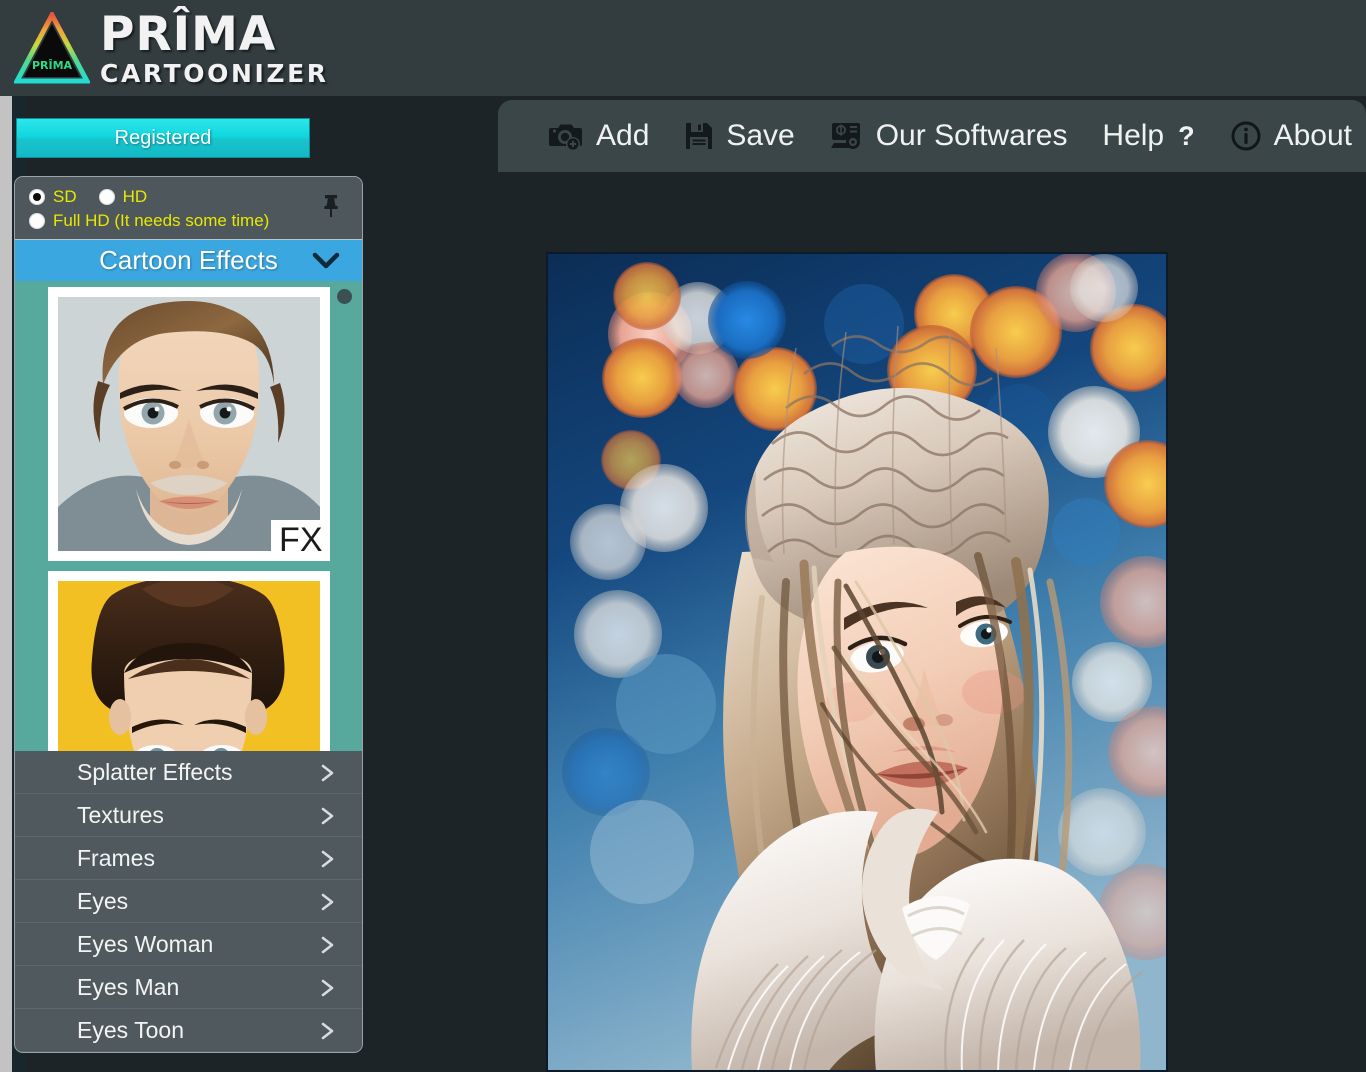 The height and width of the screenshot is (1072, 1366). I want to click on thumbnail-option-badge, so click(344, 296).